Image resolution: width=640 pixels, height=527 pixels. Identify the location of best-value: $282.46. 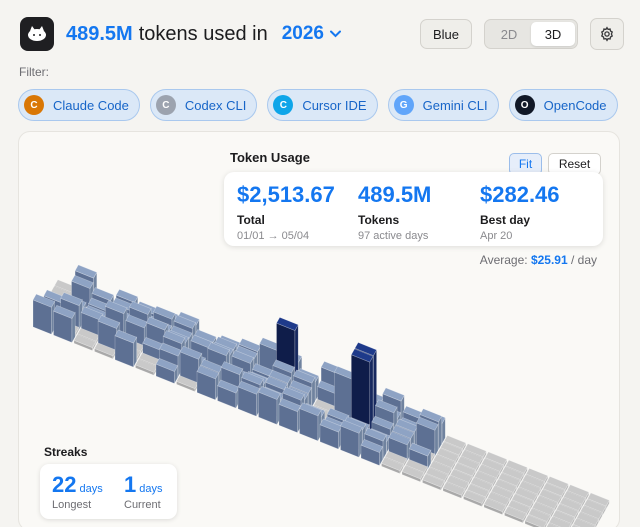
(520, 194).